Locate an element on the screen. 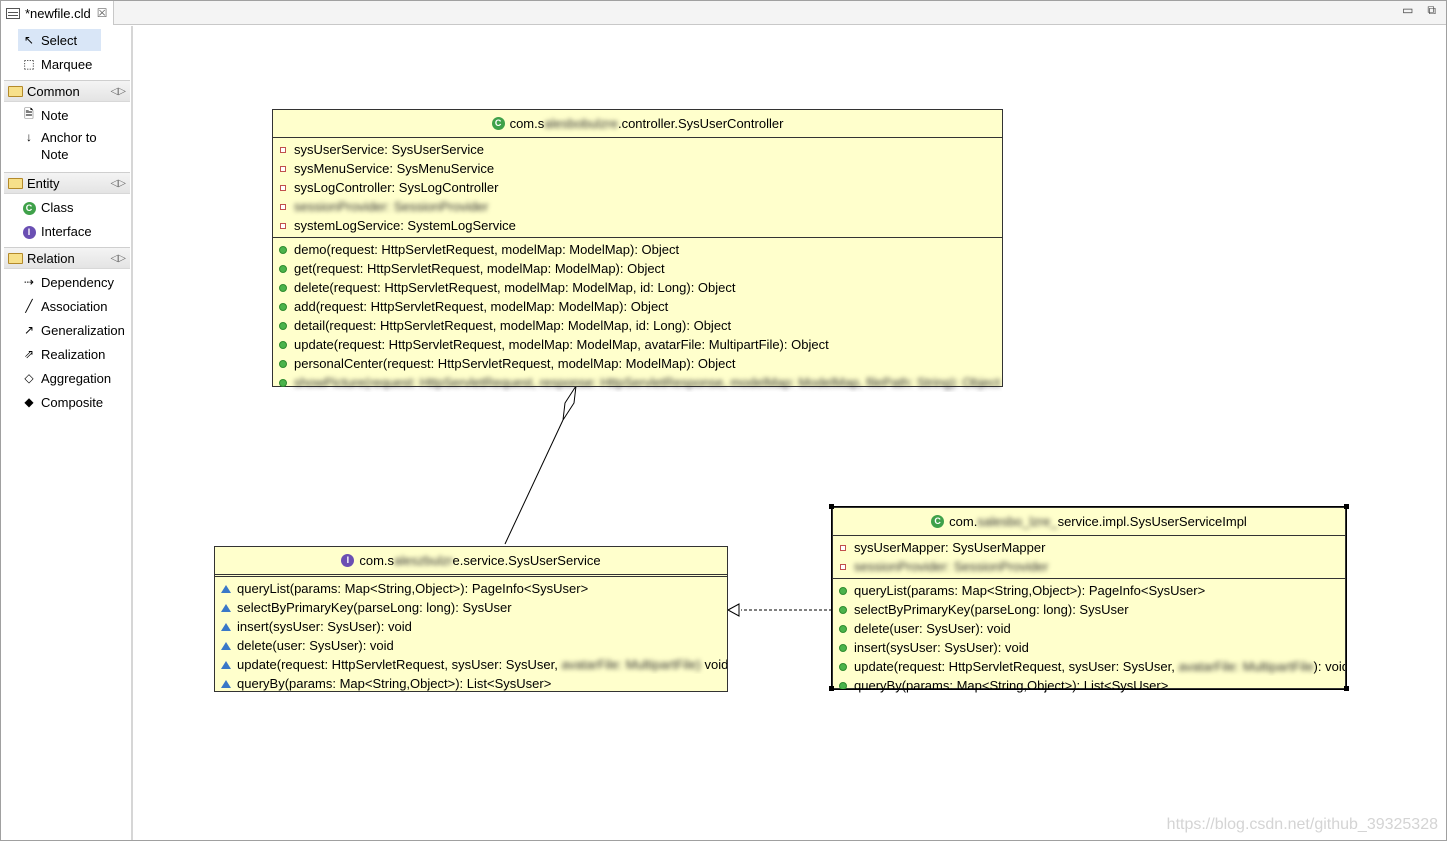  class-title-prefix: com. is located at coordinates (963, 521).